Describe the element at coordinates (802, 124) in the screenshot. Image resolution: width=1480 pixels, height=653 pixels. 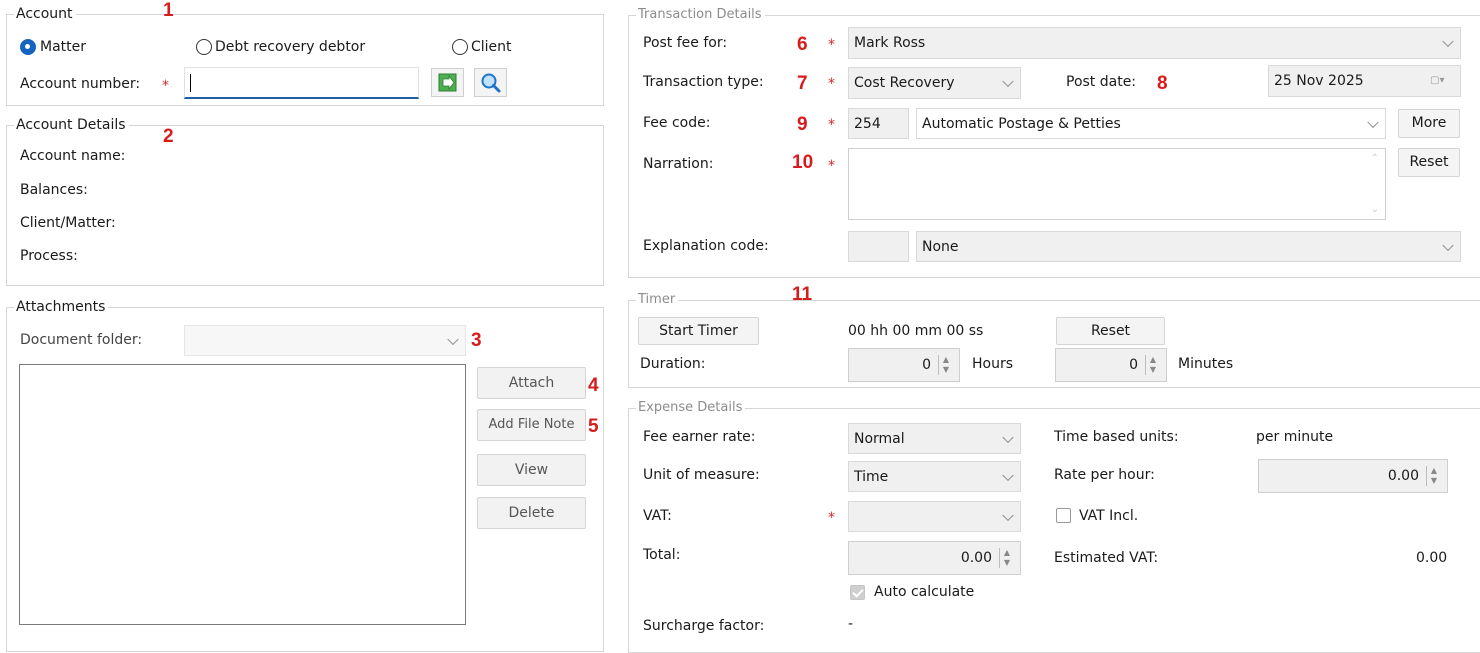
I see `annotation-9: 9` at that location.